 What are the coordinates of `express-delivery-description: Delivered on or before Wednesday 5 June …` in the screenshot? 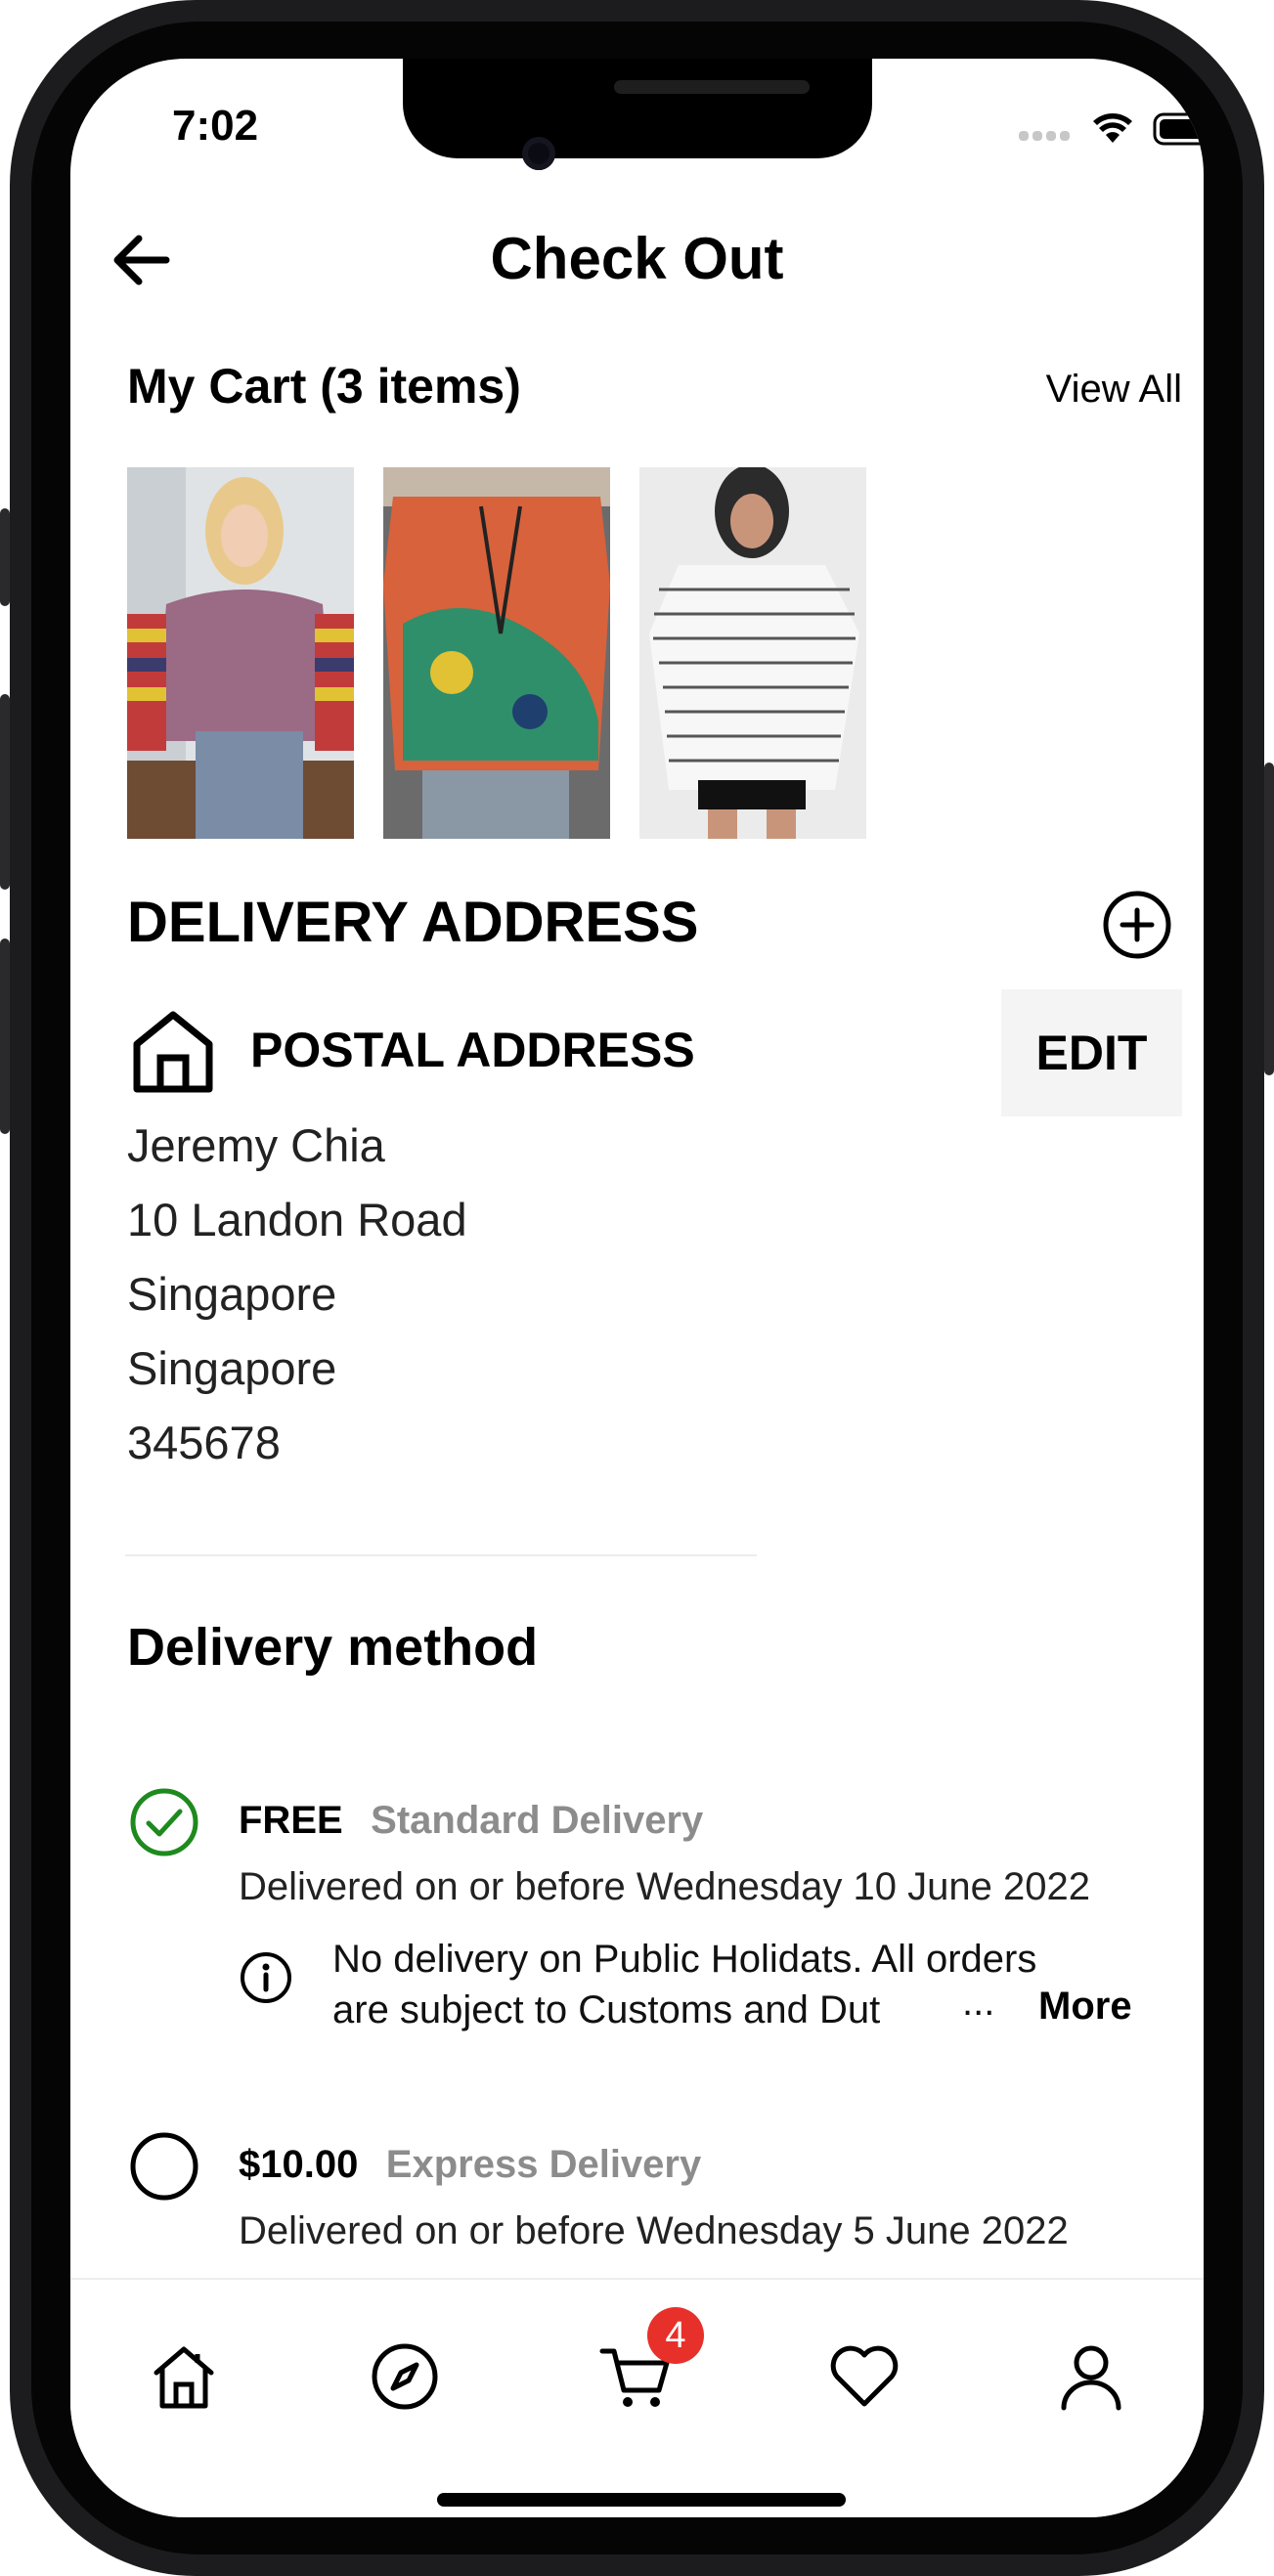 It's located at (654, 2230).